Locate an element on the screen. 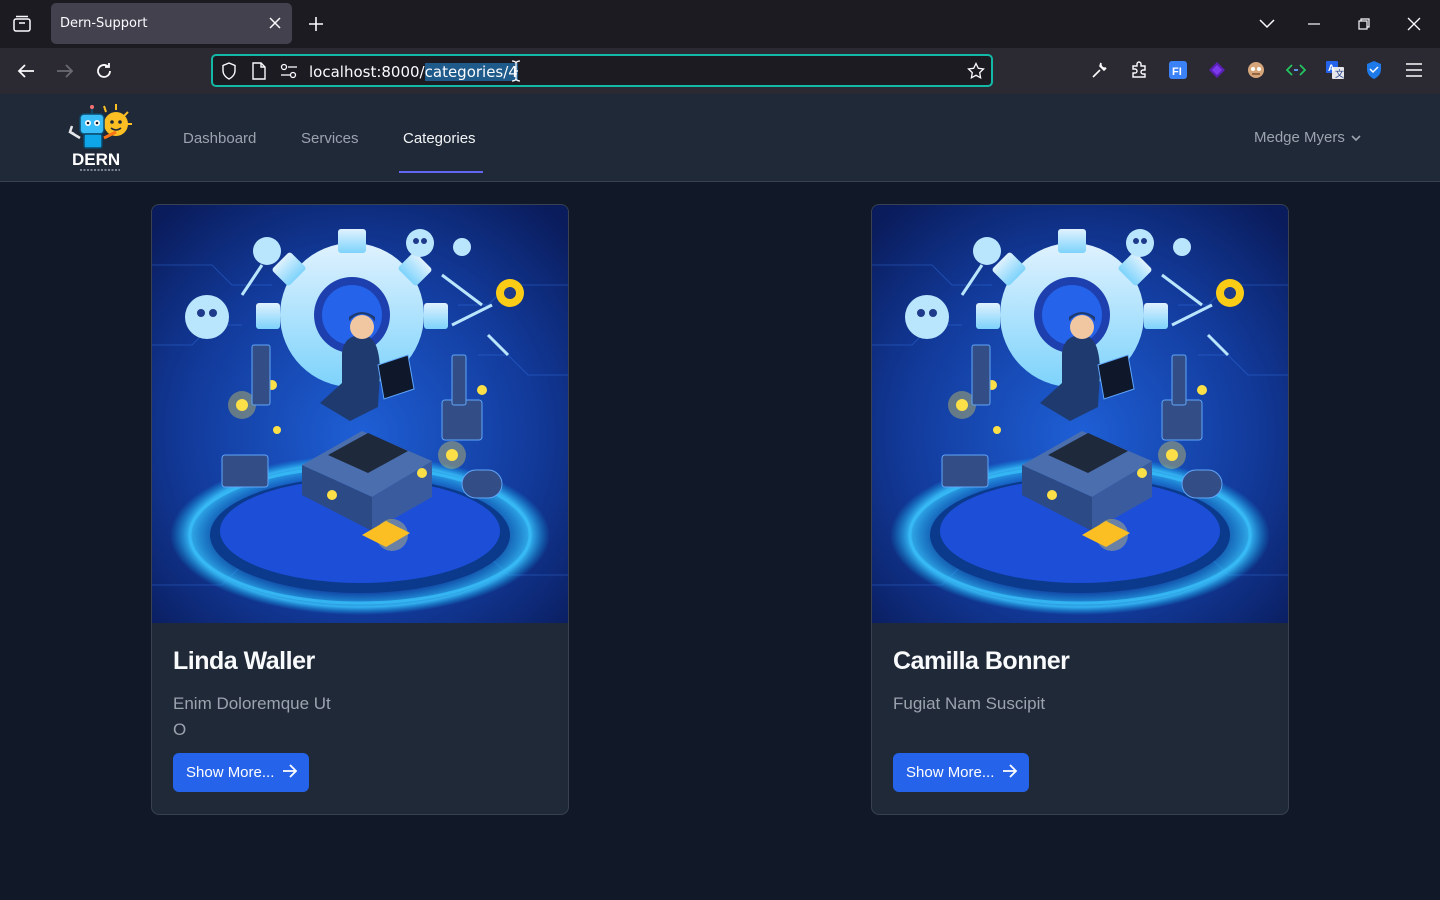 The width and height of the screenshot is (1440, 900). extension-code-icon is located at coordinates (1296, 70).